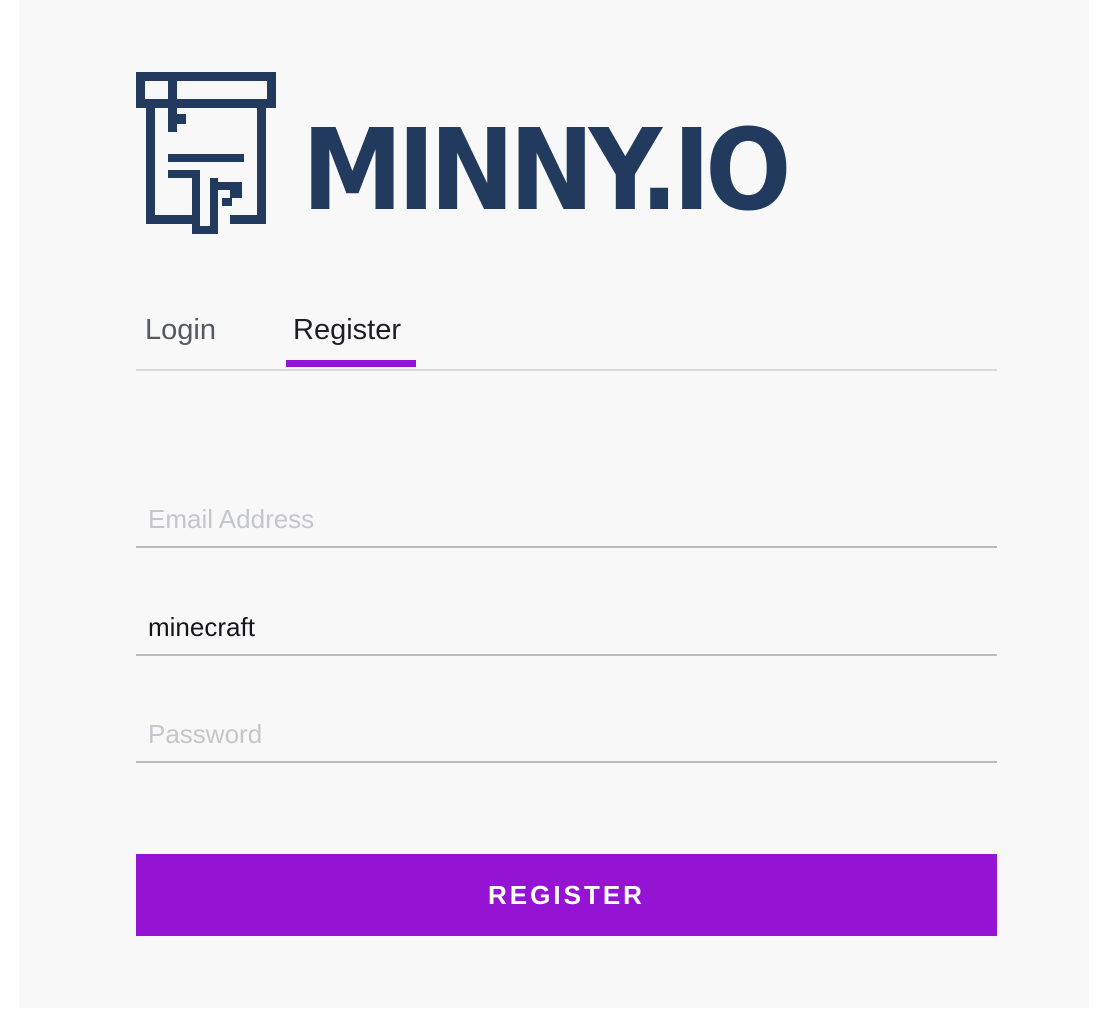 The width and height of the screenshot is (1096, 1010). I want to click on email-input, so click(568, 519).